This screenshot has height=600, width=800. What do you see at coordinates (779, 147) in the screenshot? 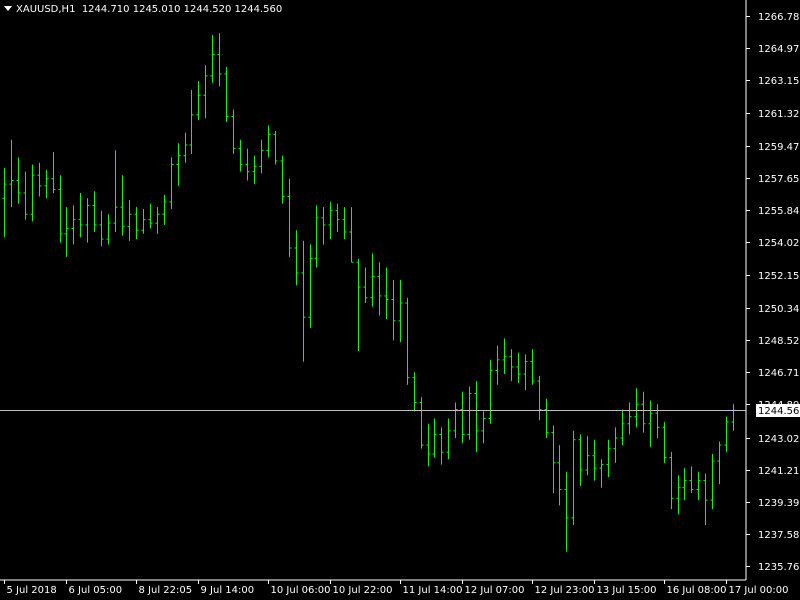
I see `y-tick-label: 1259.470` at bounding box center [779, 147].